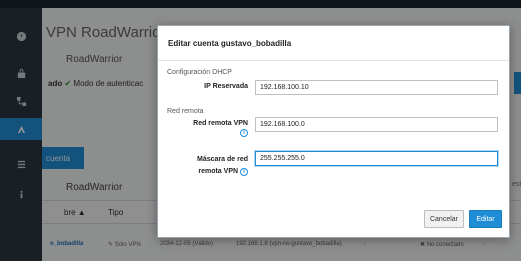 The image size is (521, 261). What do you see at coordinates (444, 219) in the screenshot?
I see `cancel-button: Cancelar` at bounding box center [444, 219].